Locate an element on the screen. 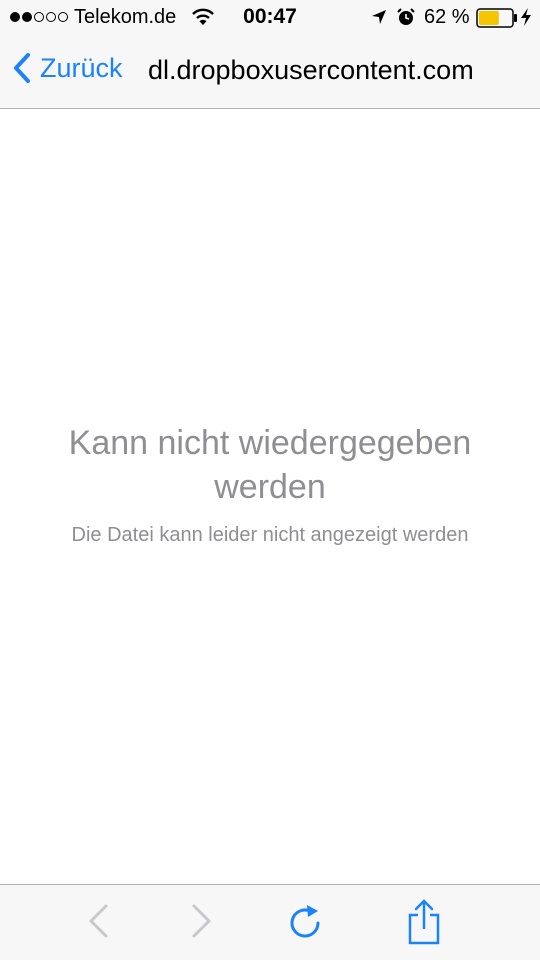  bottom-toolbar is located at coordinates (270, 922).